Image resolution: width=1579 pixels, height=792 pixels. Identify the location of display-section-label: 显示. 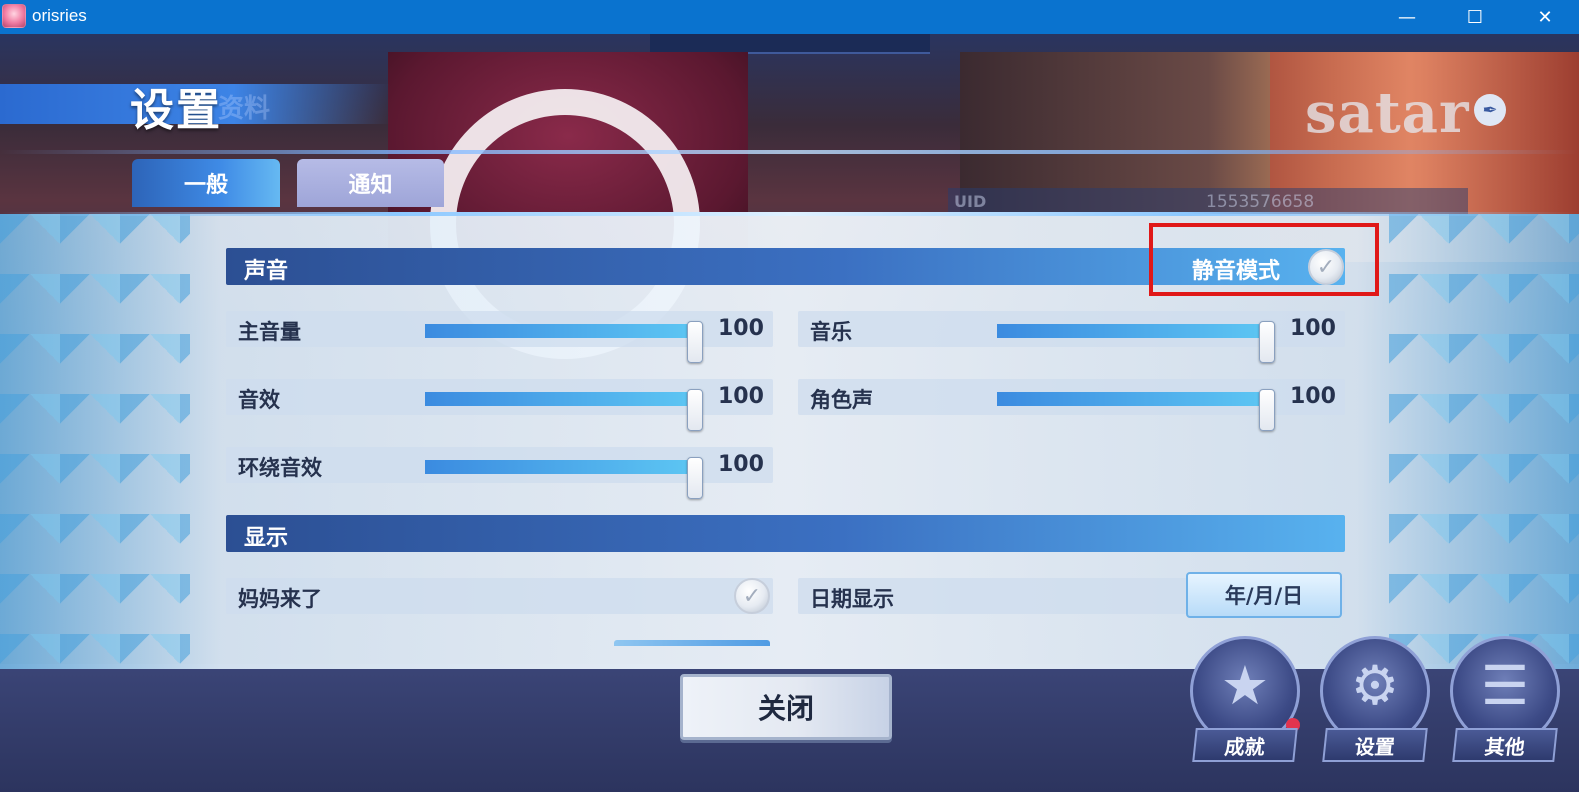
(266, 538).